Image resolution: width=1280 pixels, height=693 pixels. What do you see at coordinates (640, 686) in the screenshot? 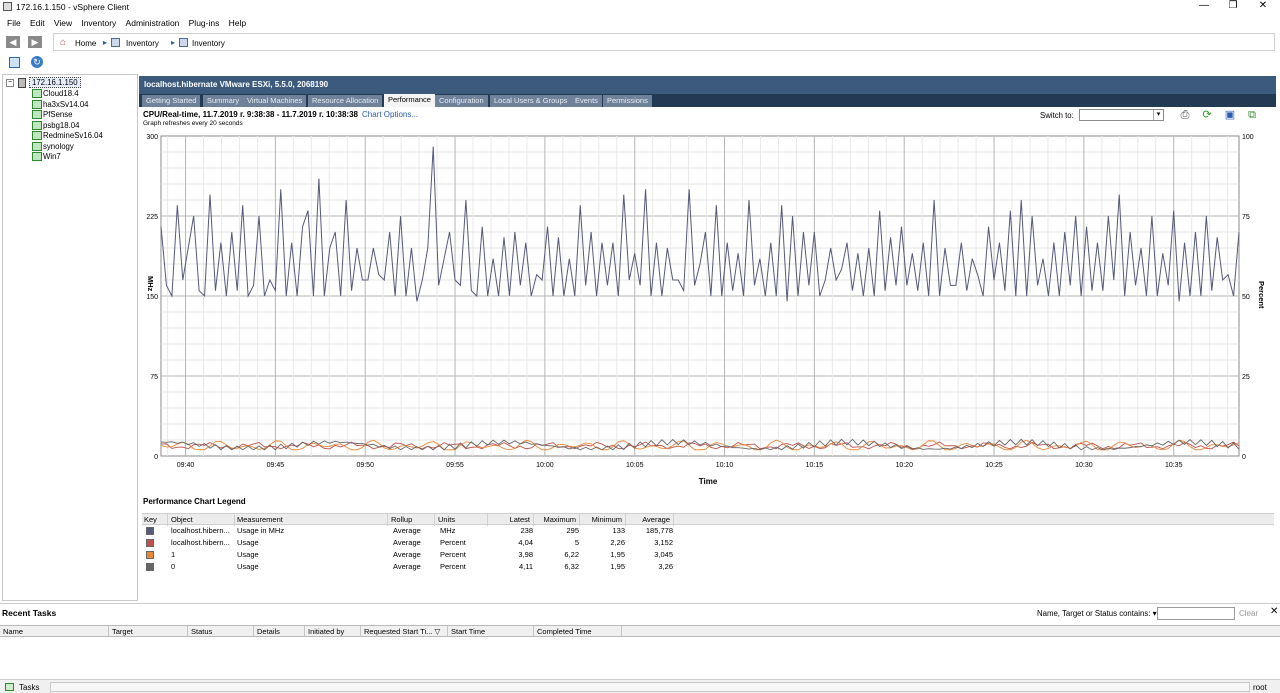
I see `status-bar: Tasks root` at bounding box center [640, 686].